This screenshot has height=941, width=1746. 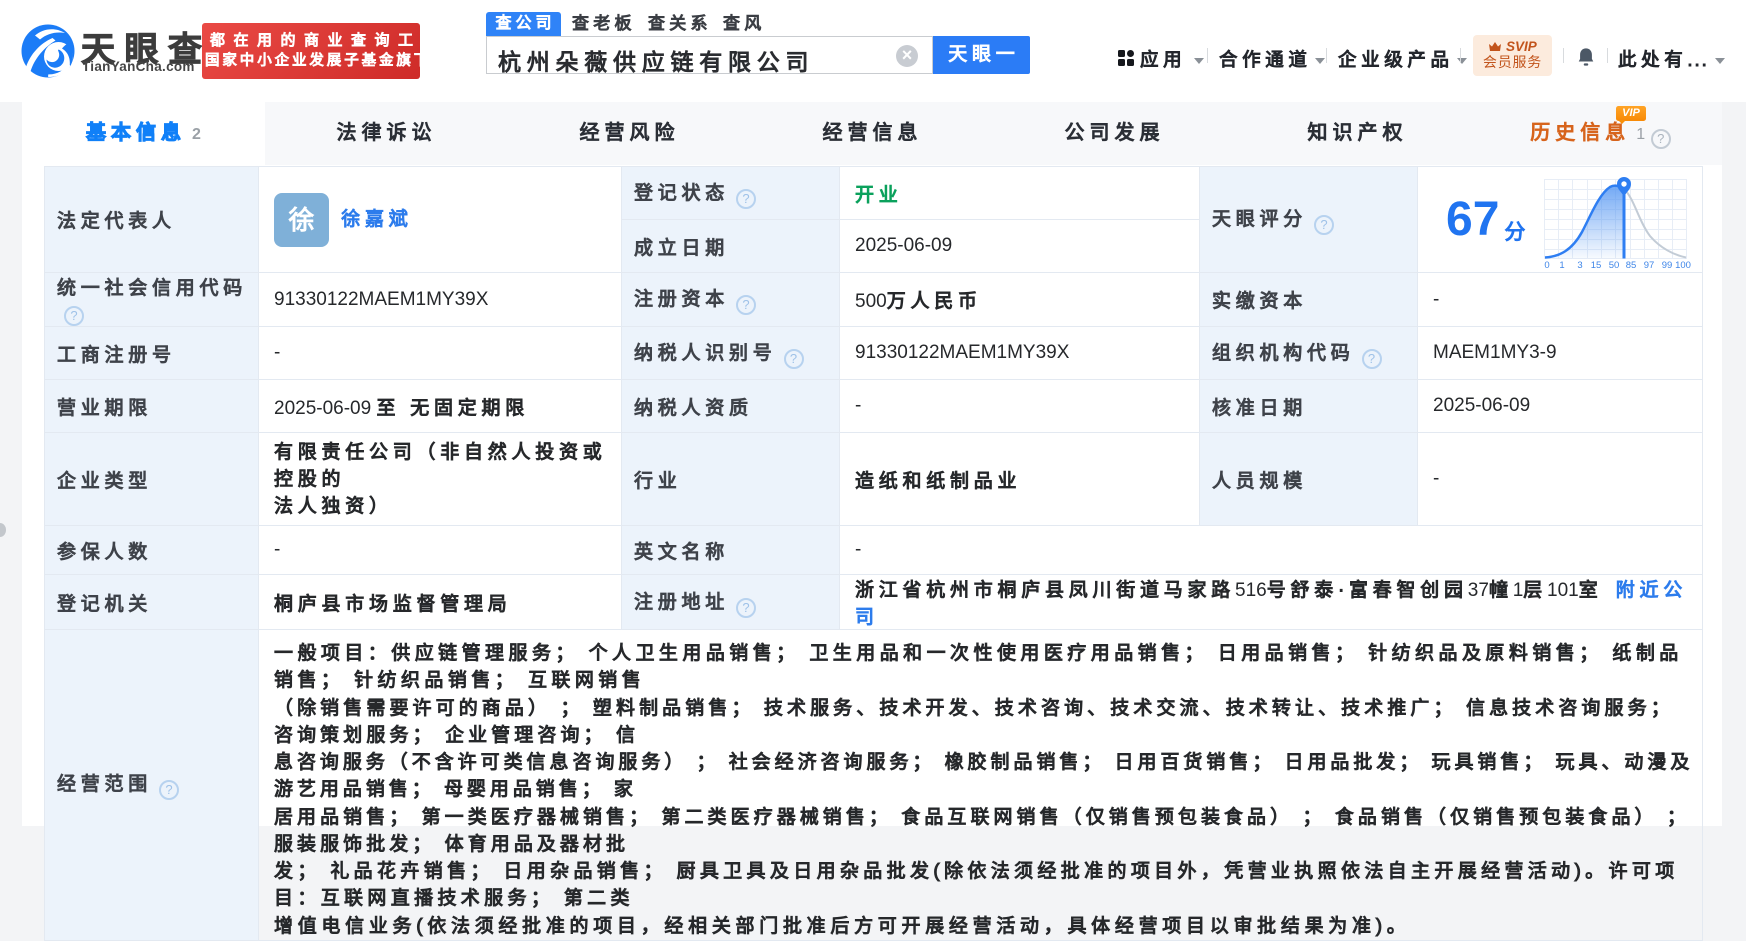 What do you see at coordinates (1546, 264) in the screenshot?
I see `svg-text: 0` at bounding box center [1546, 264].